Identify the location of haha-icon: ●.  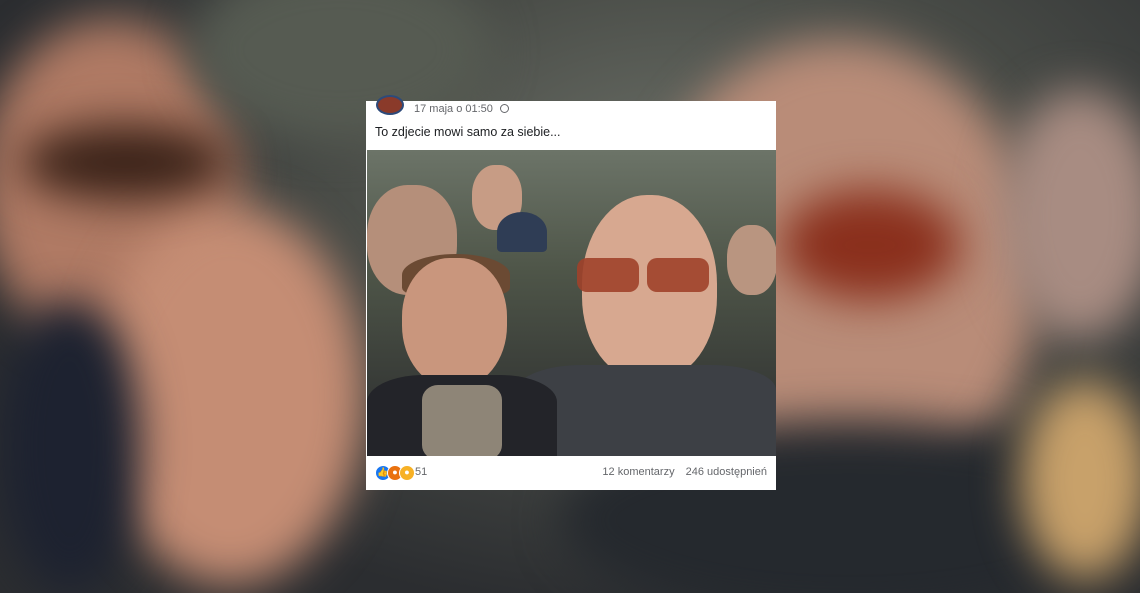
(407, 473).